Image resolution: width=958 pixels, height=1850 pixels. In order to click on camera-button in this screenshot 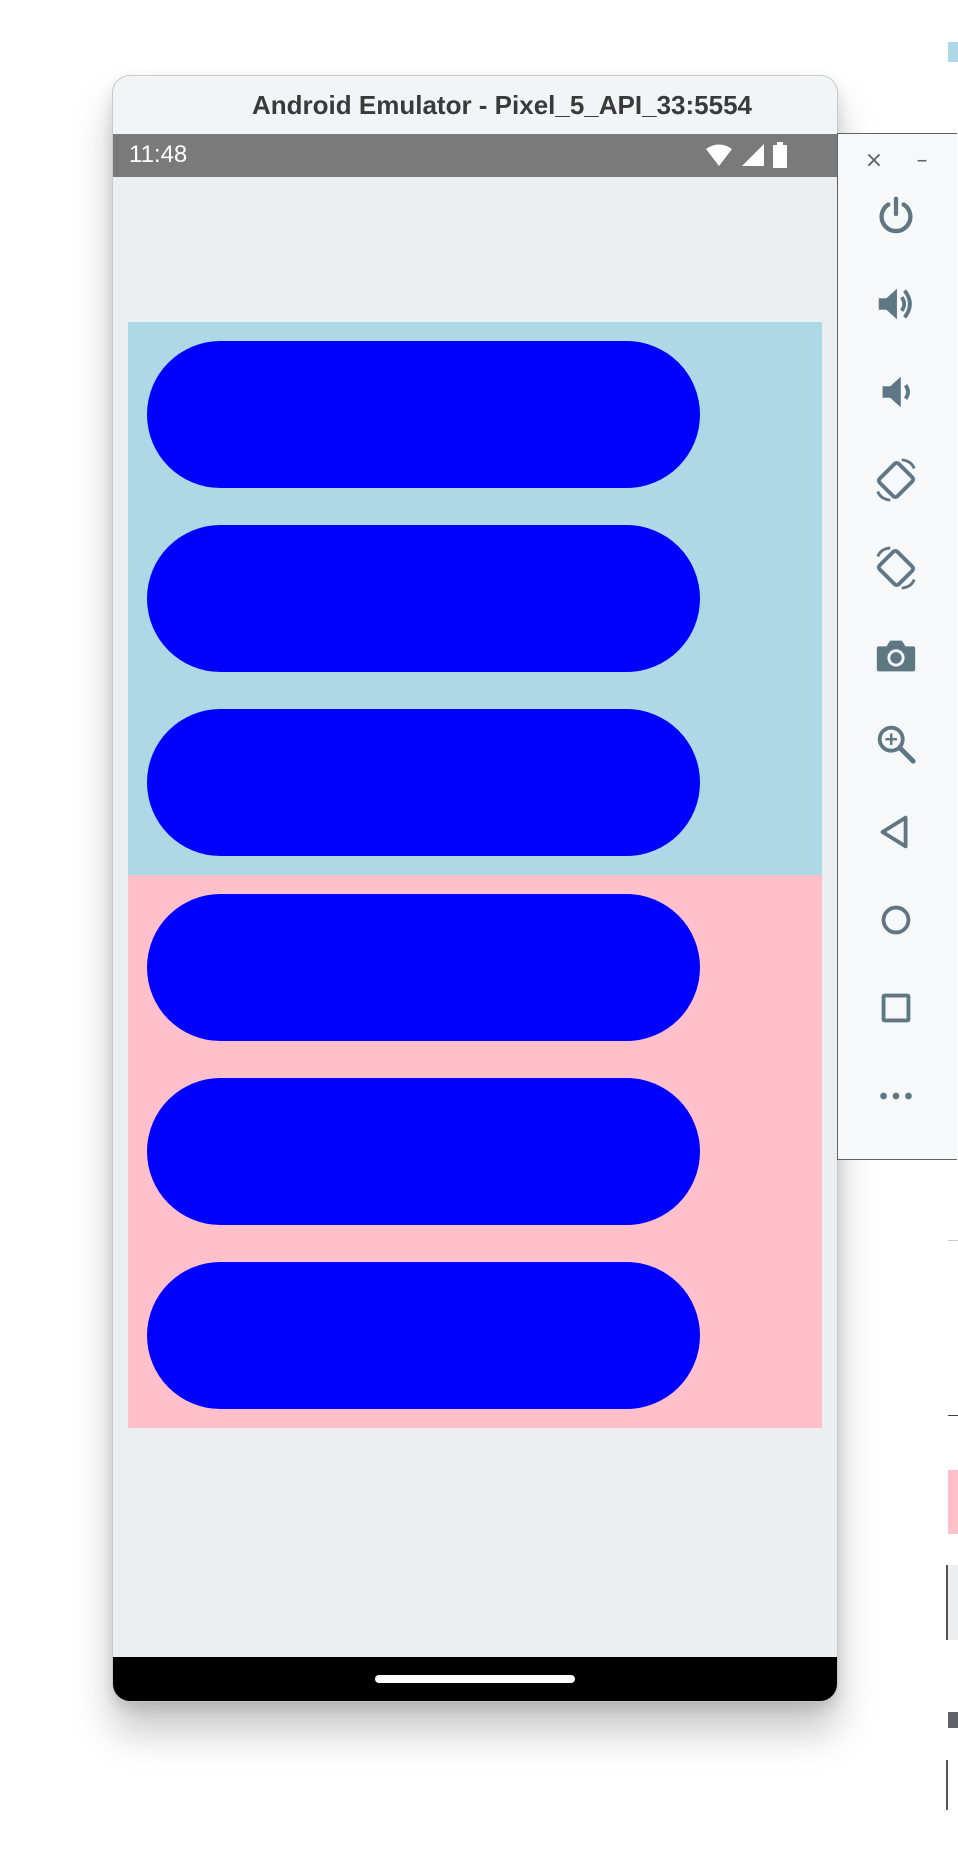, I will do `click(896, 656)`.